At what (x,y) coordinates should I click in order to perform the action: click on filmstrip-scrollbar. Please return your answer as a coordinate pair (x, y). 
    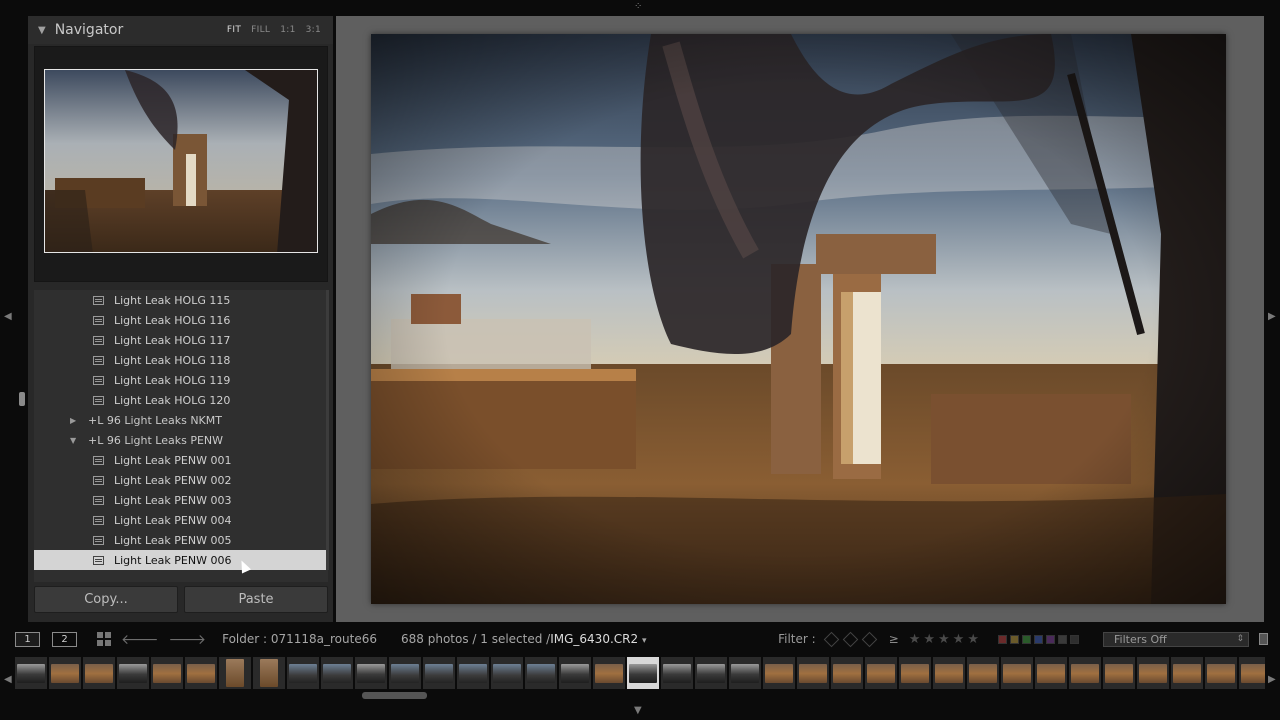
    Looking at the image, I should click on (394, 695).